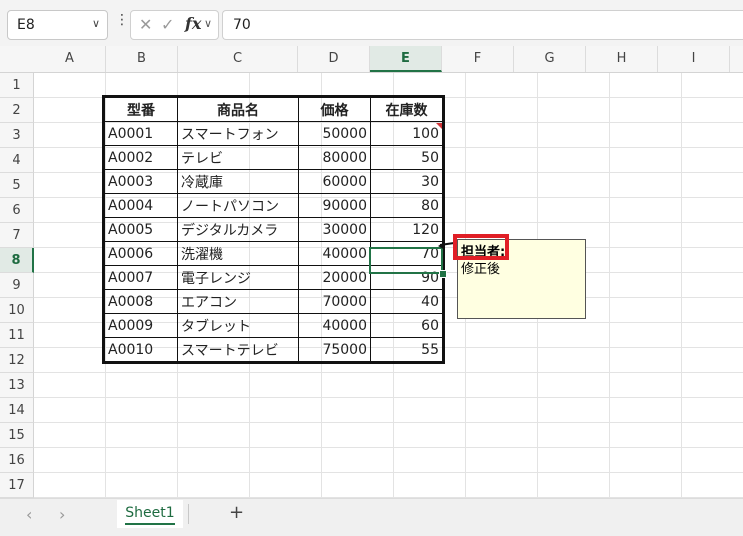 The image size is (743, 536). What do you see at coordinates (70, 59) in the screenshot?
I see `column-header-a: A` at bounding box center [70, 59].